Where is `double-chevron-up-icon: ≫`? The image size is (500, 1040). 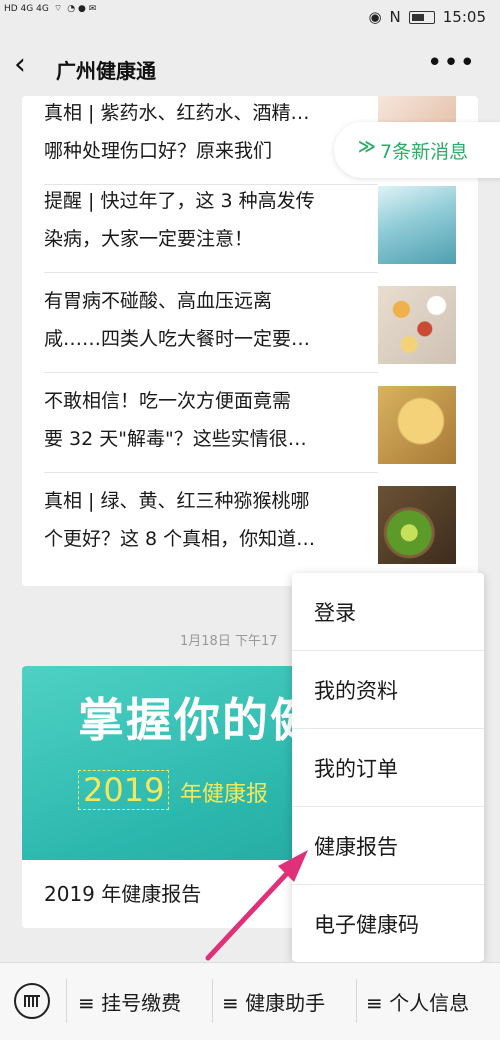
double-chevron-up-icon: ≫ is located at coordinates (367, 147).